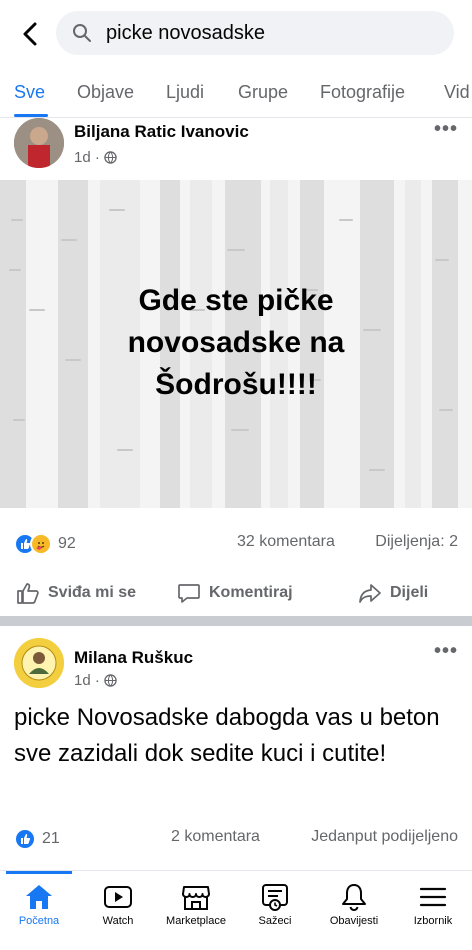  I want to click on menu-icon, so click(433, 897).